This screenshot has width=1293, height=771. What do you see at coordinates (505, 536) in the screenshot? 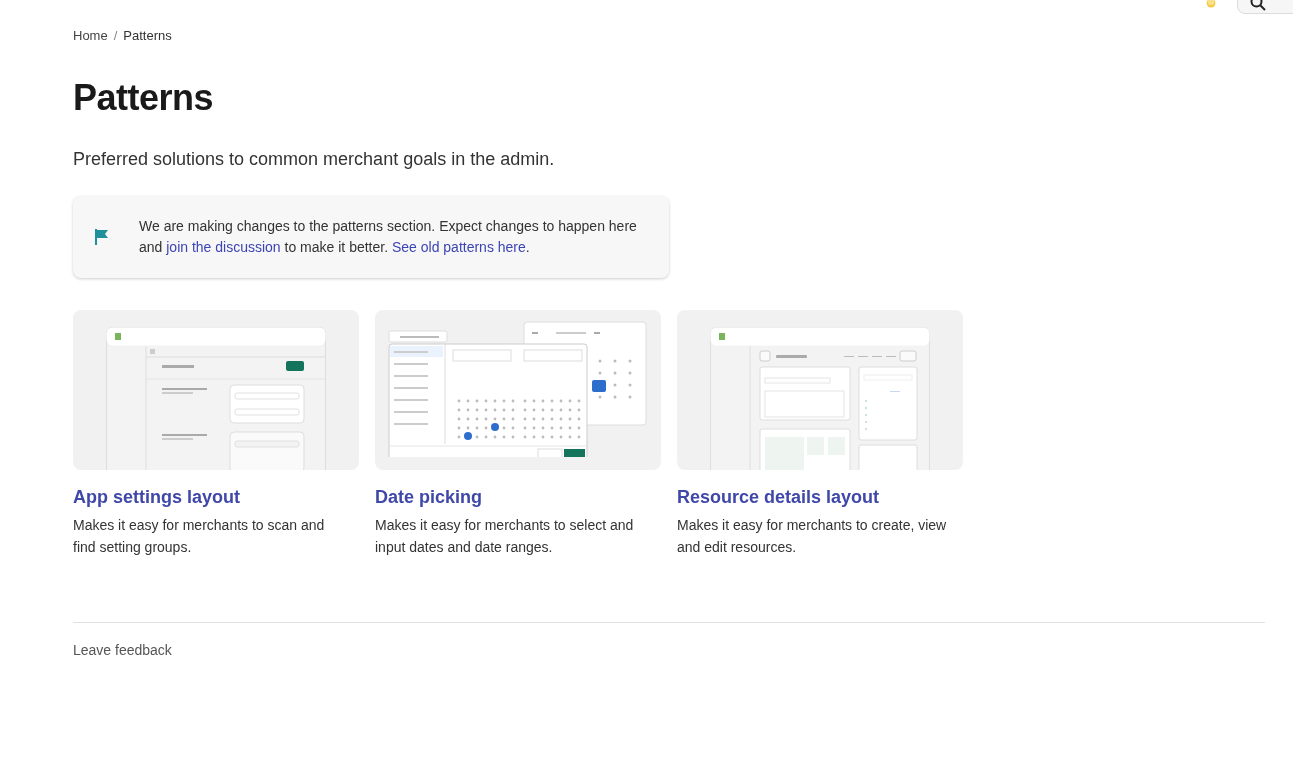
I see `pattern-description: Makes it easy for merchants to select and input dates and date ranges.` at bounding box center [505, 536].